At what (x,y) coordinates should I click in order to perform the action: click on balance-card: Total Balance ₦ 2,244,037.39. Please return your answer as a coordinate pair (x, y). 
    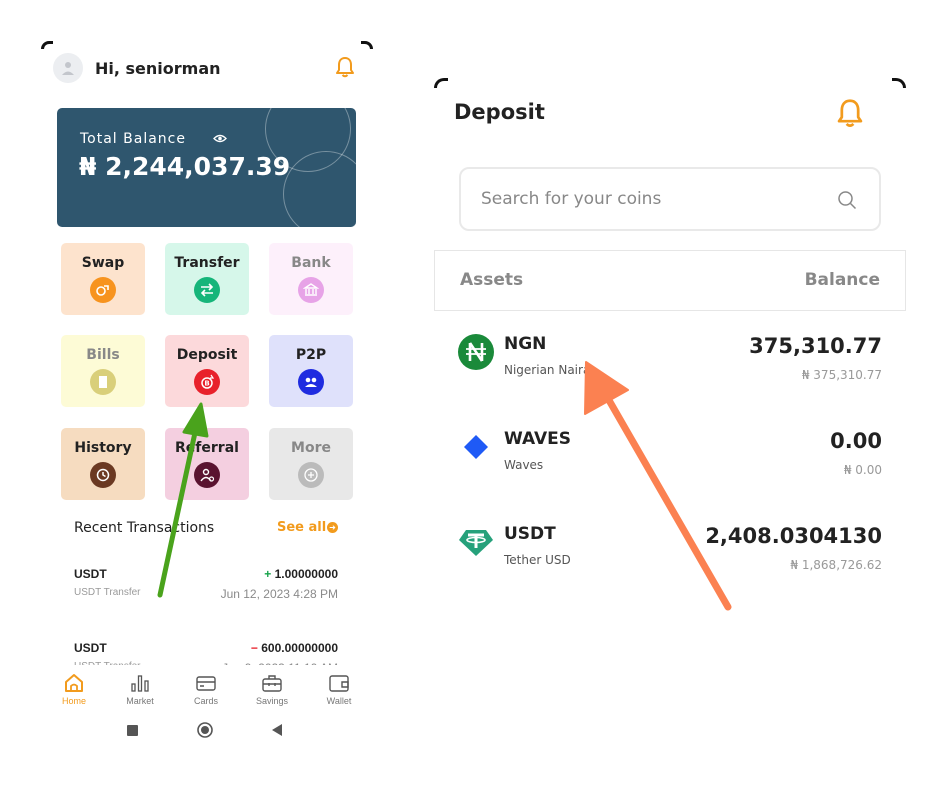
    Looking at the image, I should click on (206, 167).